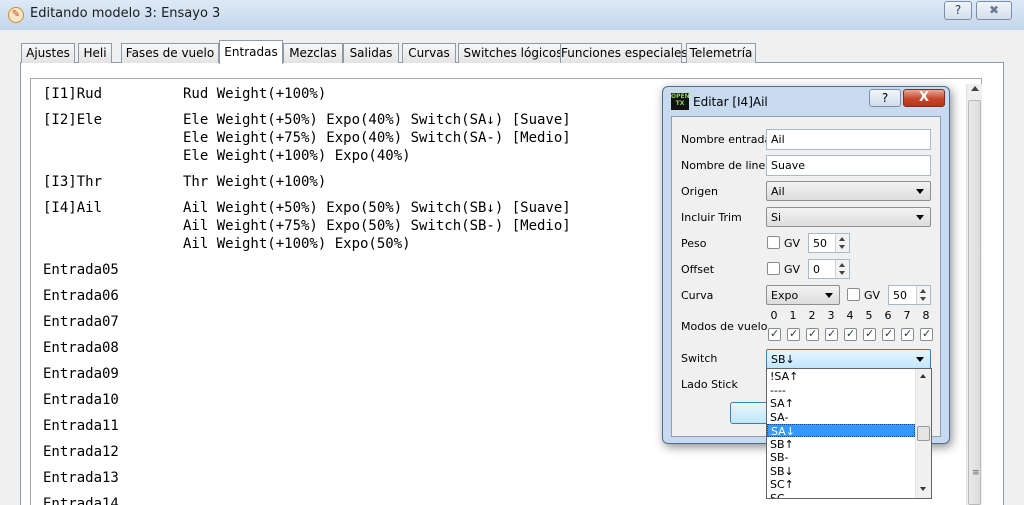 The image size is (1024, 505). What do you see at coordinates (812, 315) in the screenshot?
I see `flight-mode-number: 2` at bounding box center [812, 315].